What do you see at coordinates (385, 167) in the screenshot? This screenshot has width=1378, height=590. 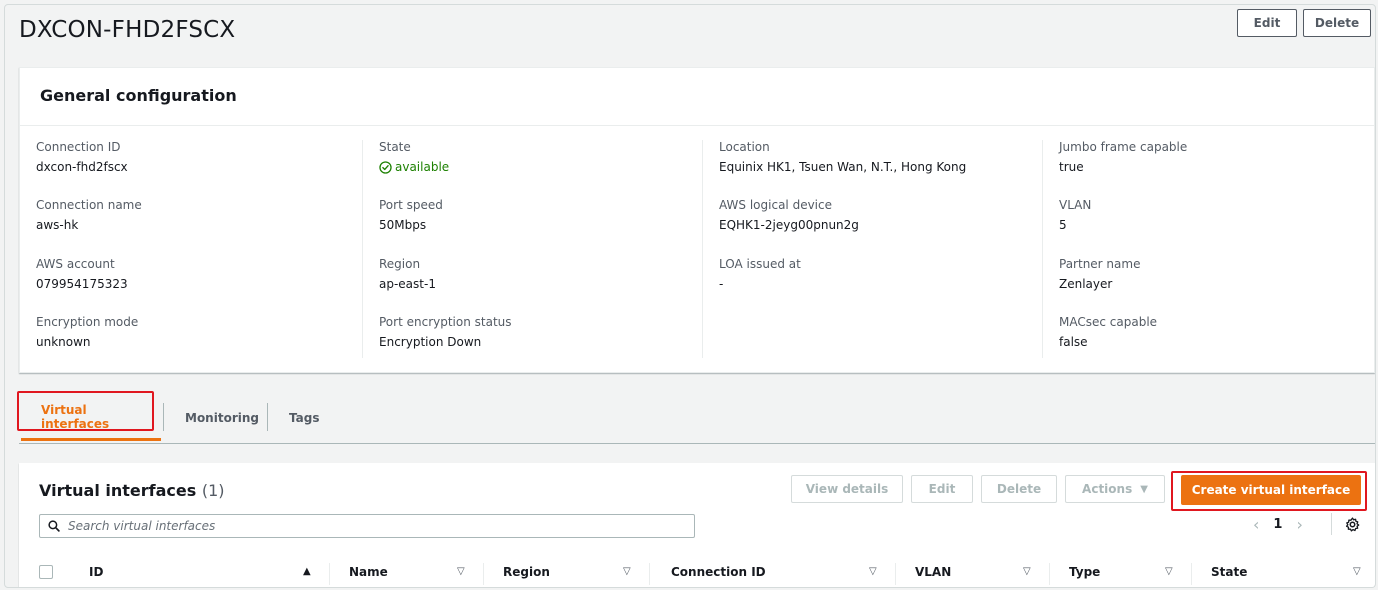 I see `check-circle-icon` at bounding box center [385, 167].